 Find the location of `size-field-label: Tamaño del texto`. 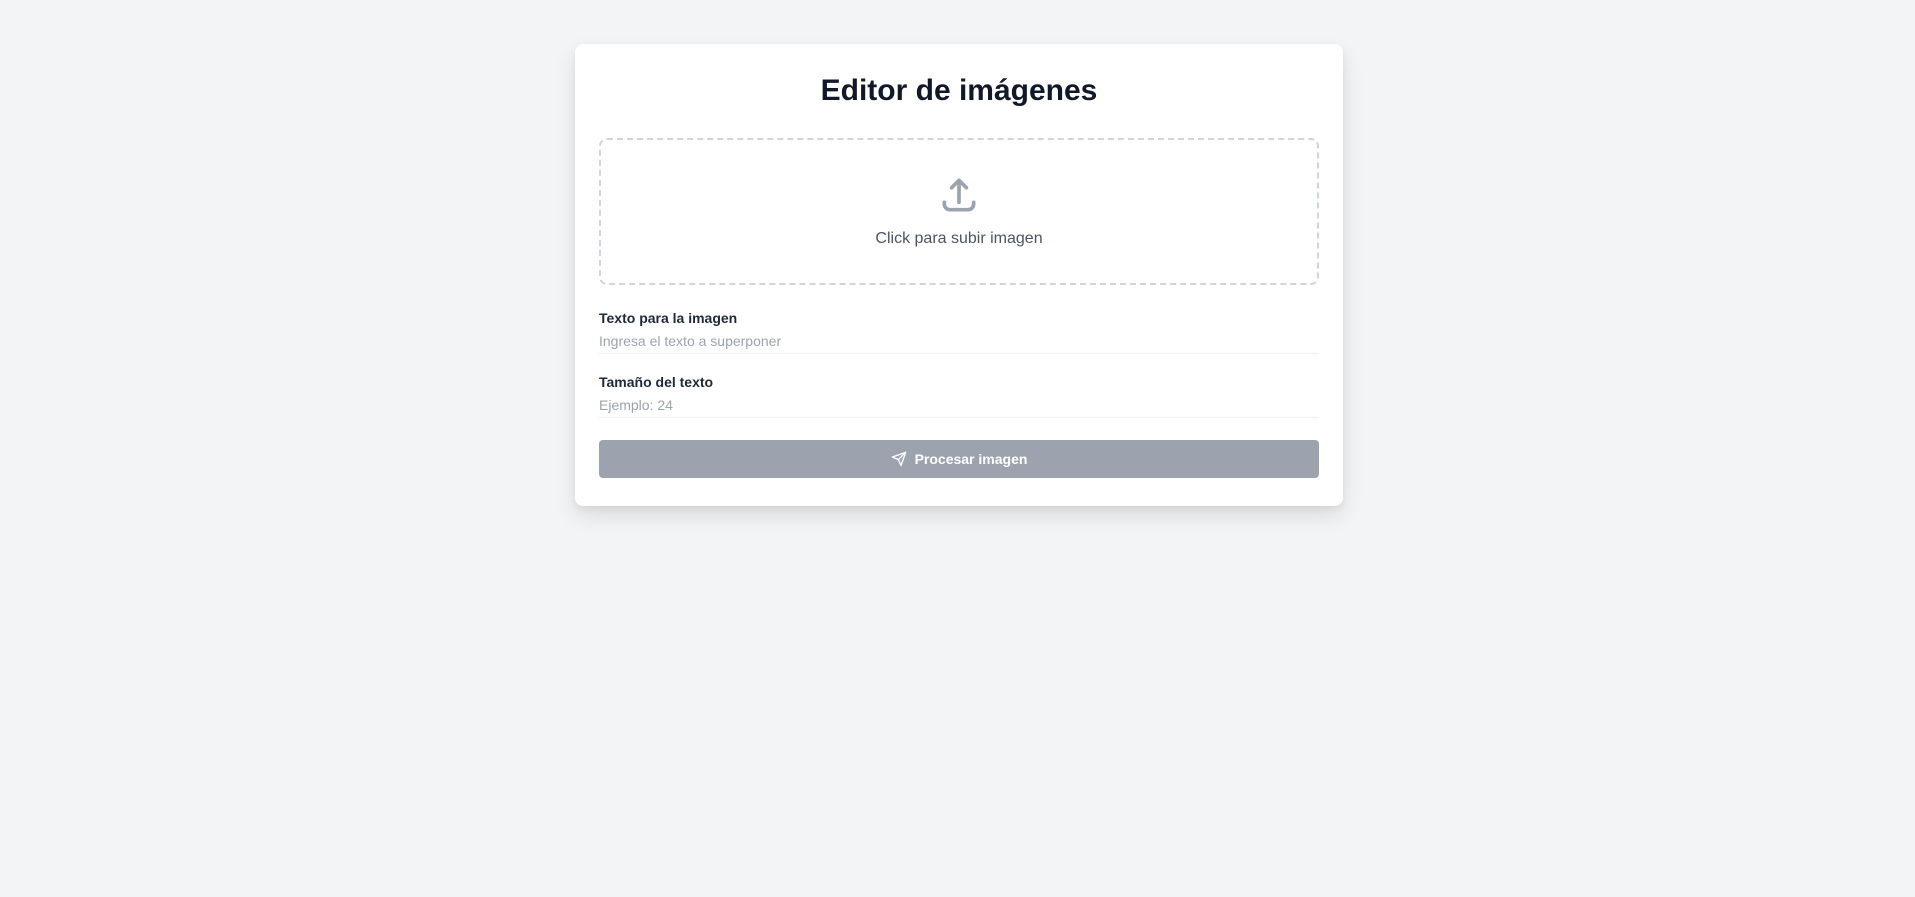

size-field-label: Tamaño del texto is located at coordinates (656, 382).